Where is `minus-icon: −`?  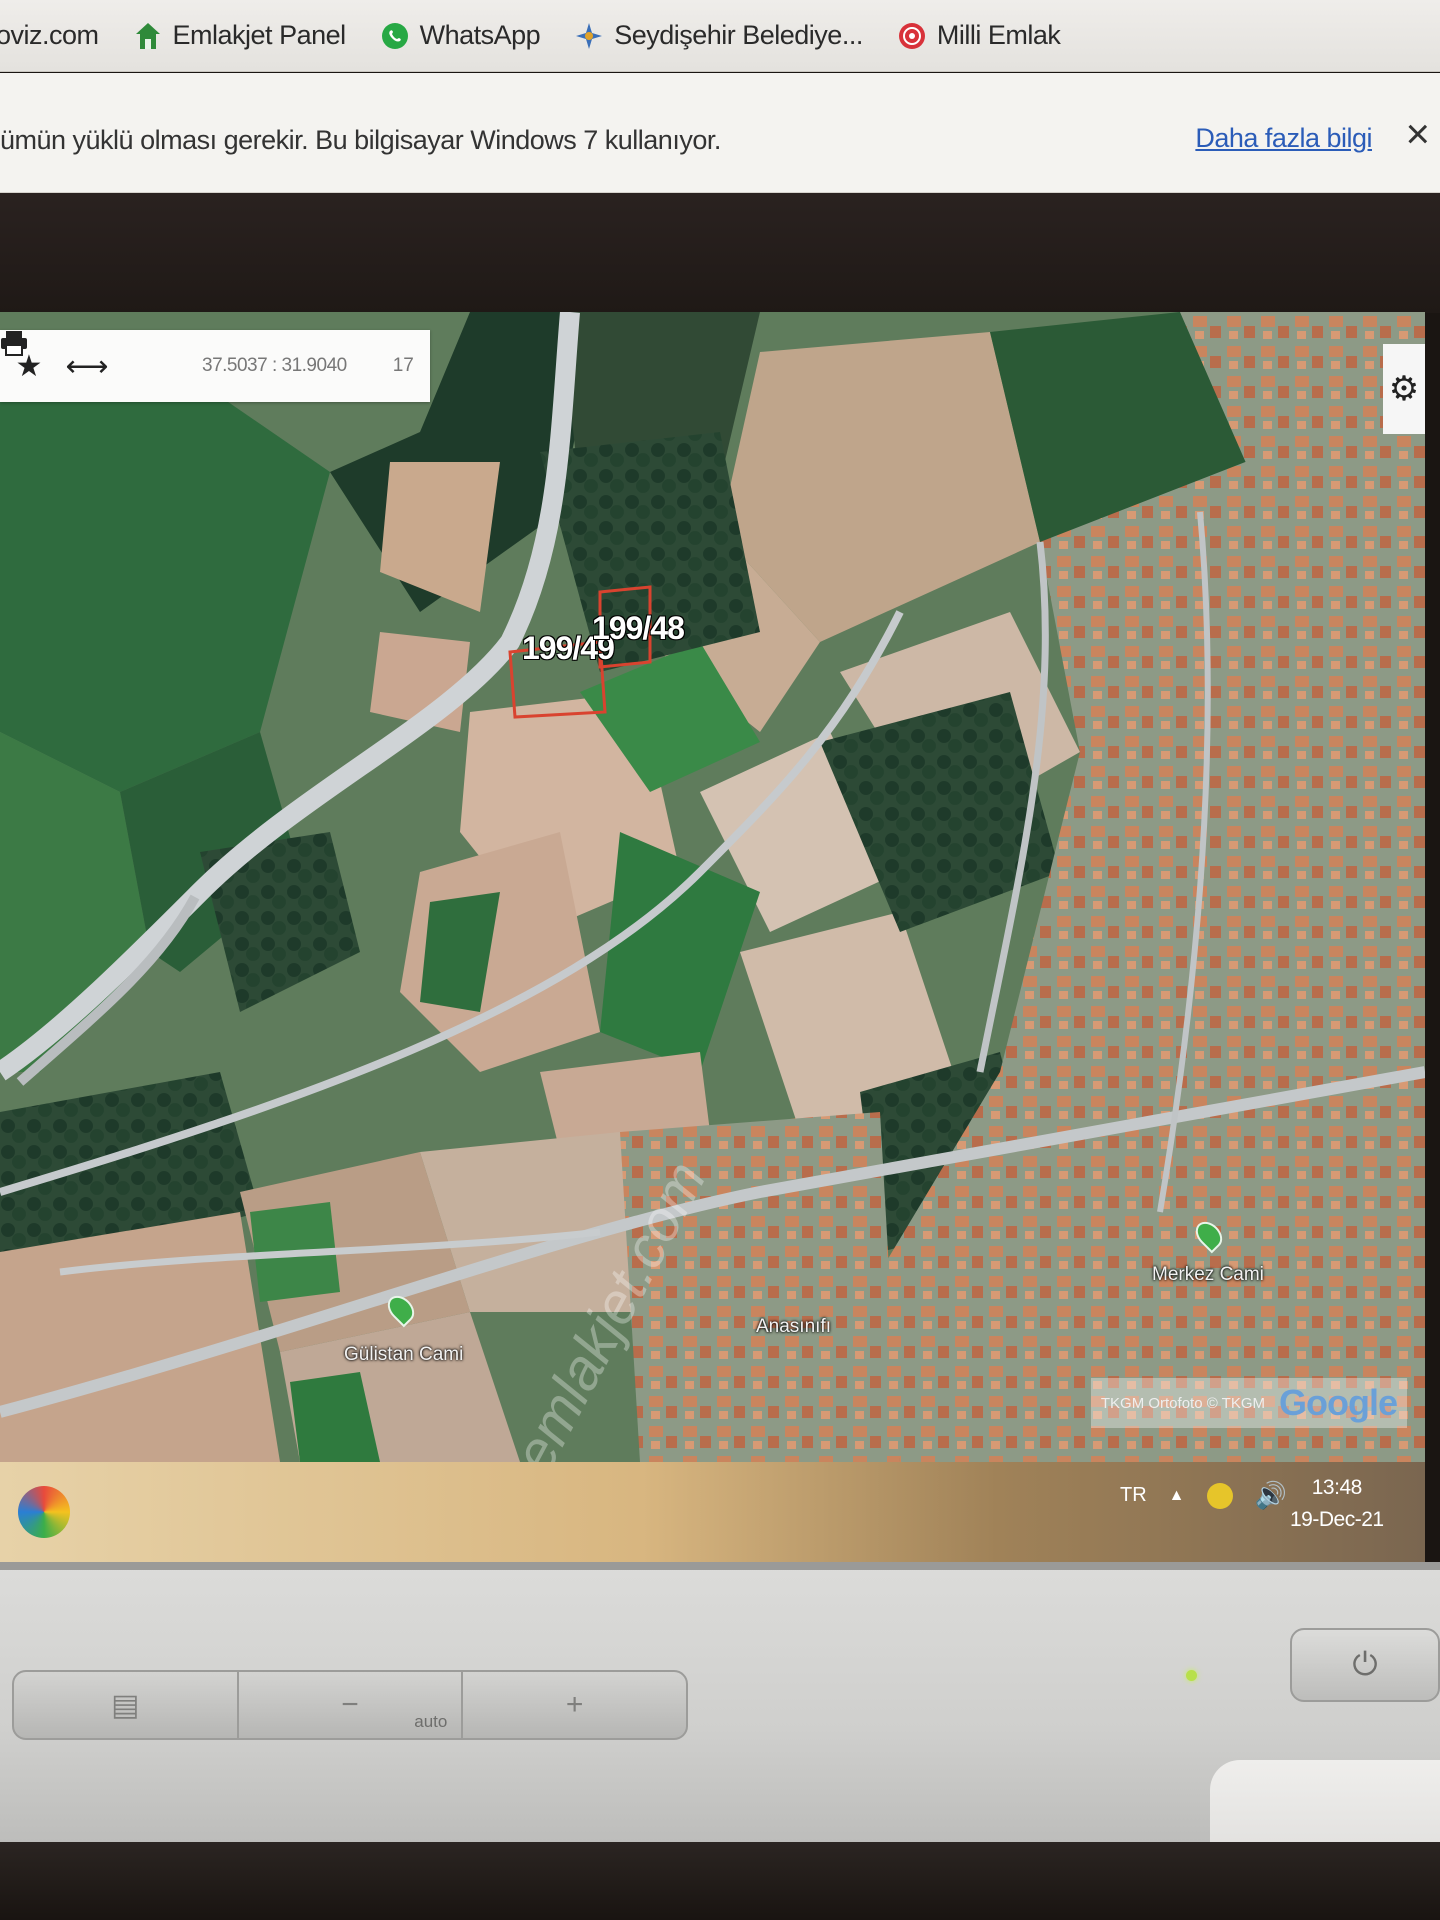
minus-icon: − is located at coordinates (350, 1704).